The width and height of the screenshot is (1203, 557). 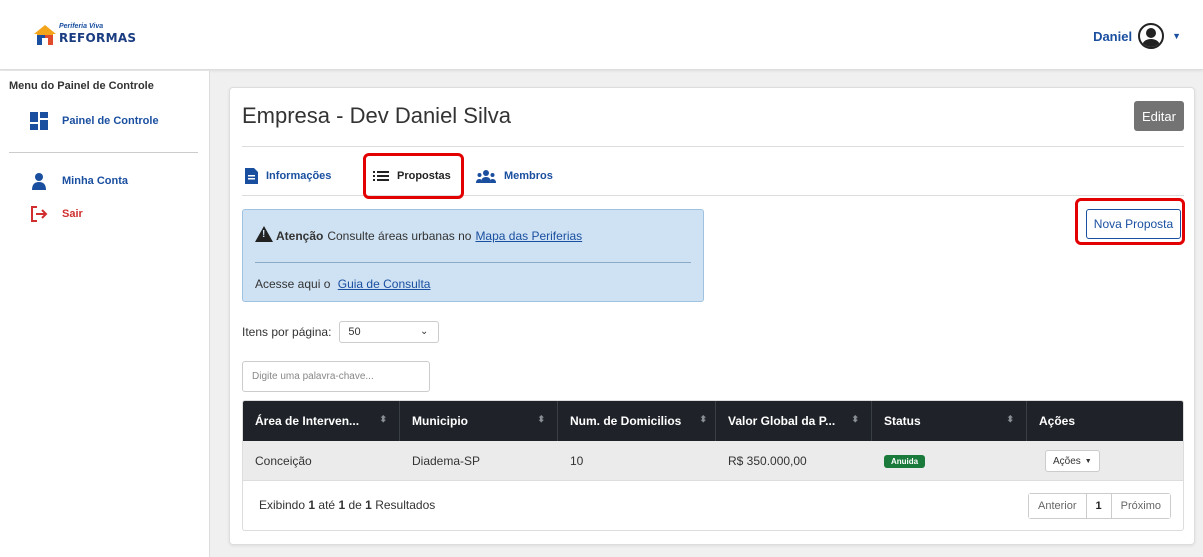 I want to click on sidebar-title: Menu do Painel de Controle, so click(x=81, y=86).